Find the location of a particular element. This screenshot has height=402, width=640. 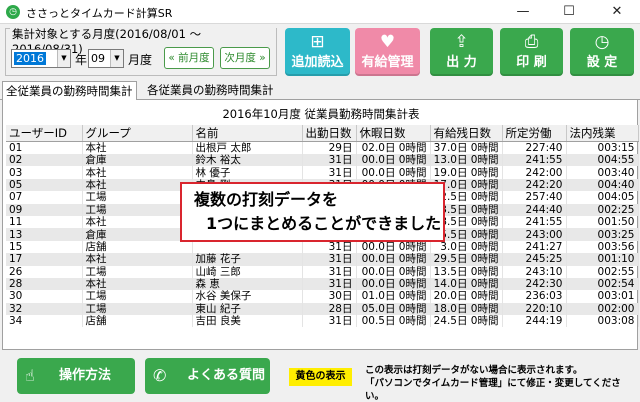

table-cell: 吉田 良美 is located at coordinates (247, 321).